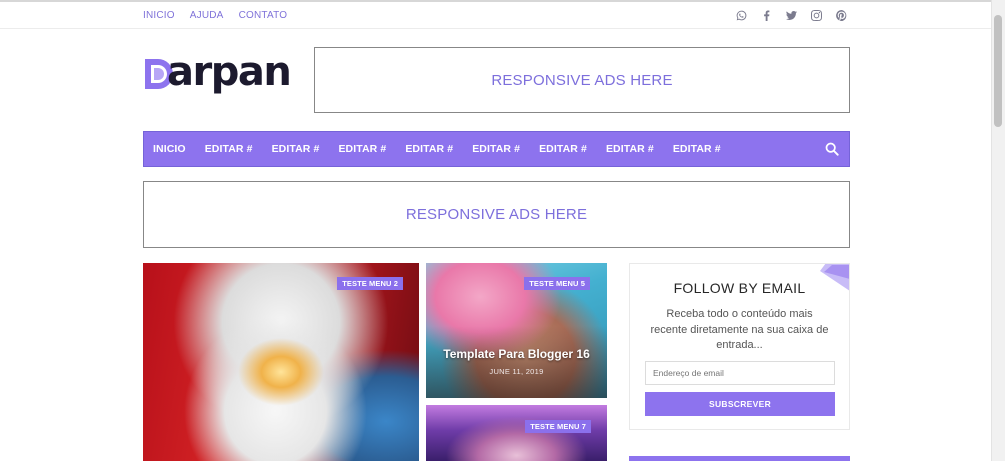 The height and width of the screenshot is (461, 1005). I want to click on ad-banner-middle: RESPONSIVE ADS HERE, so click(496, 214).